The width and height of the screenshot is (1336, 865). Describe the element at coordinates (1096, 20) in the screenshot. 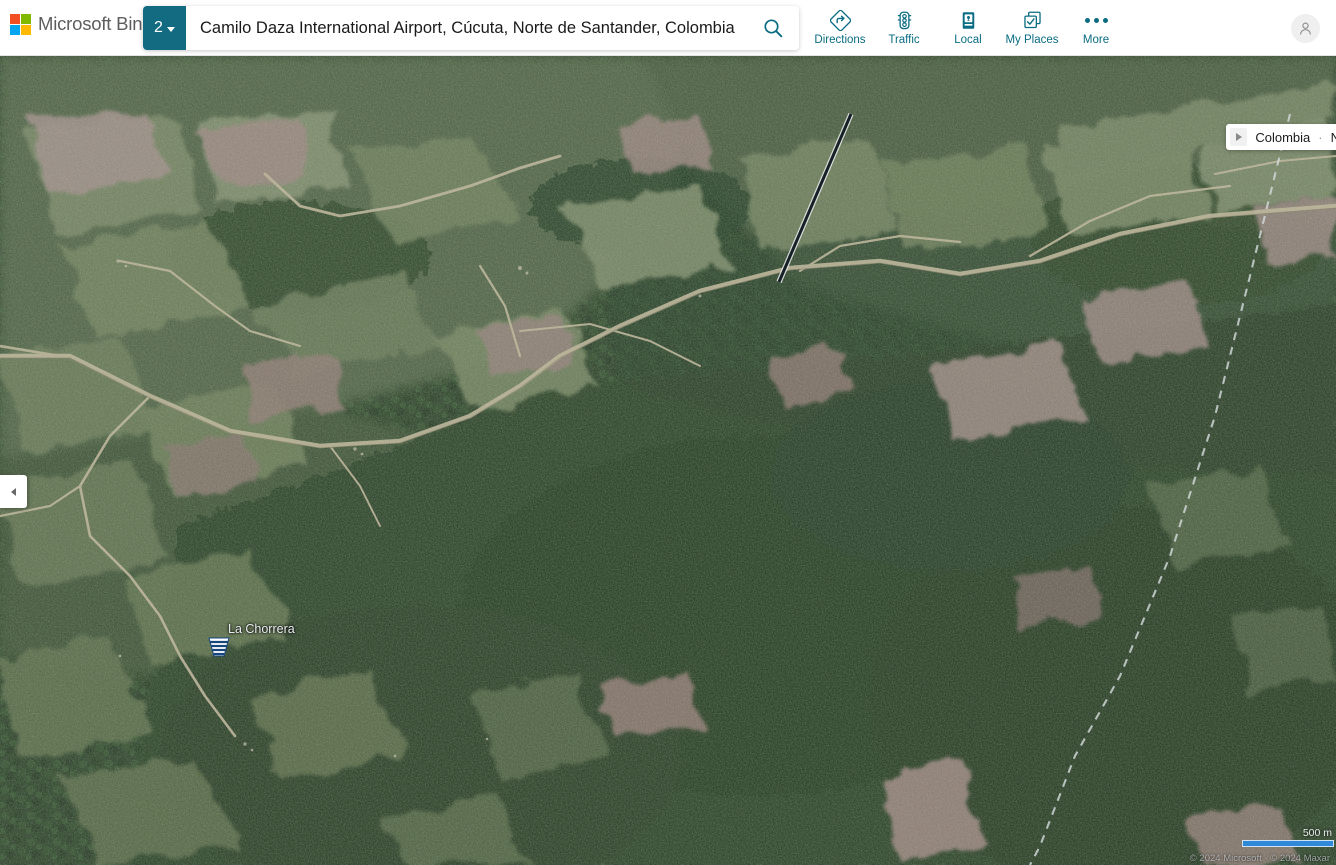

I see `ellipsis-icon` at that location.